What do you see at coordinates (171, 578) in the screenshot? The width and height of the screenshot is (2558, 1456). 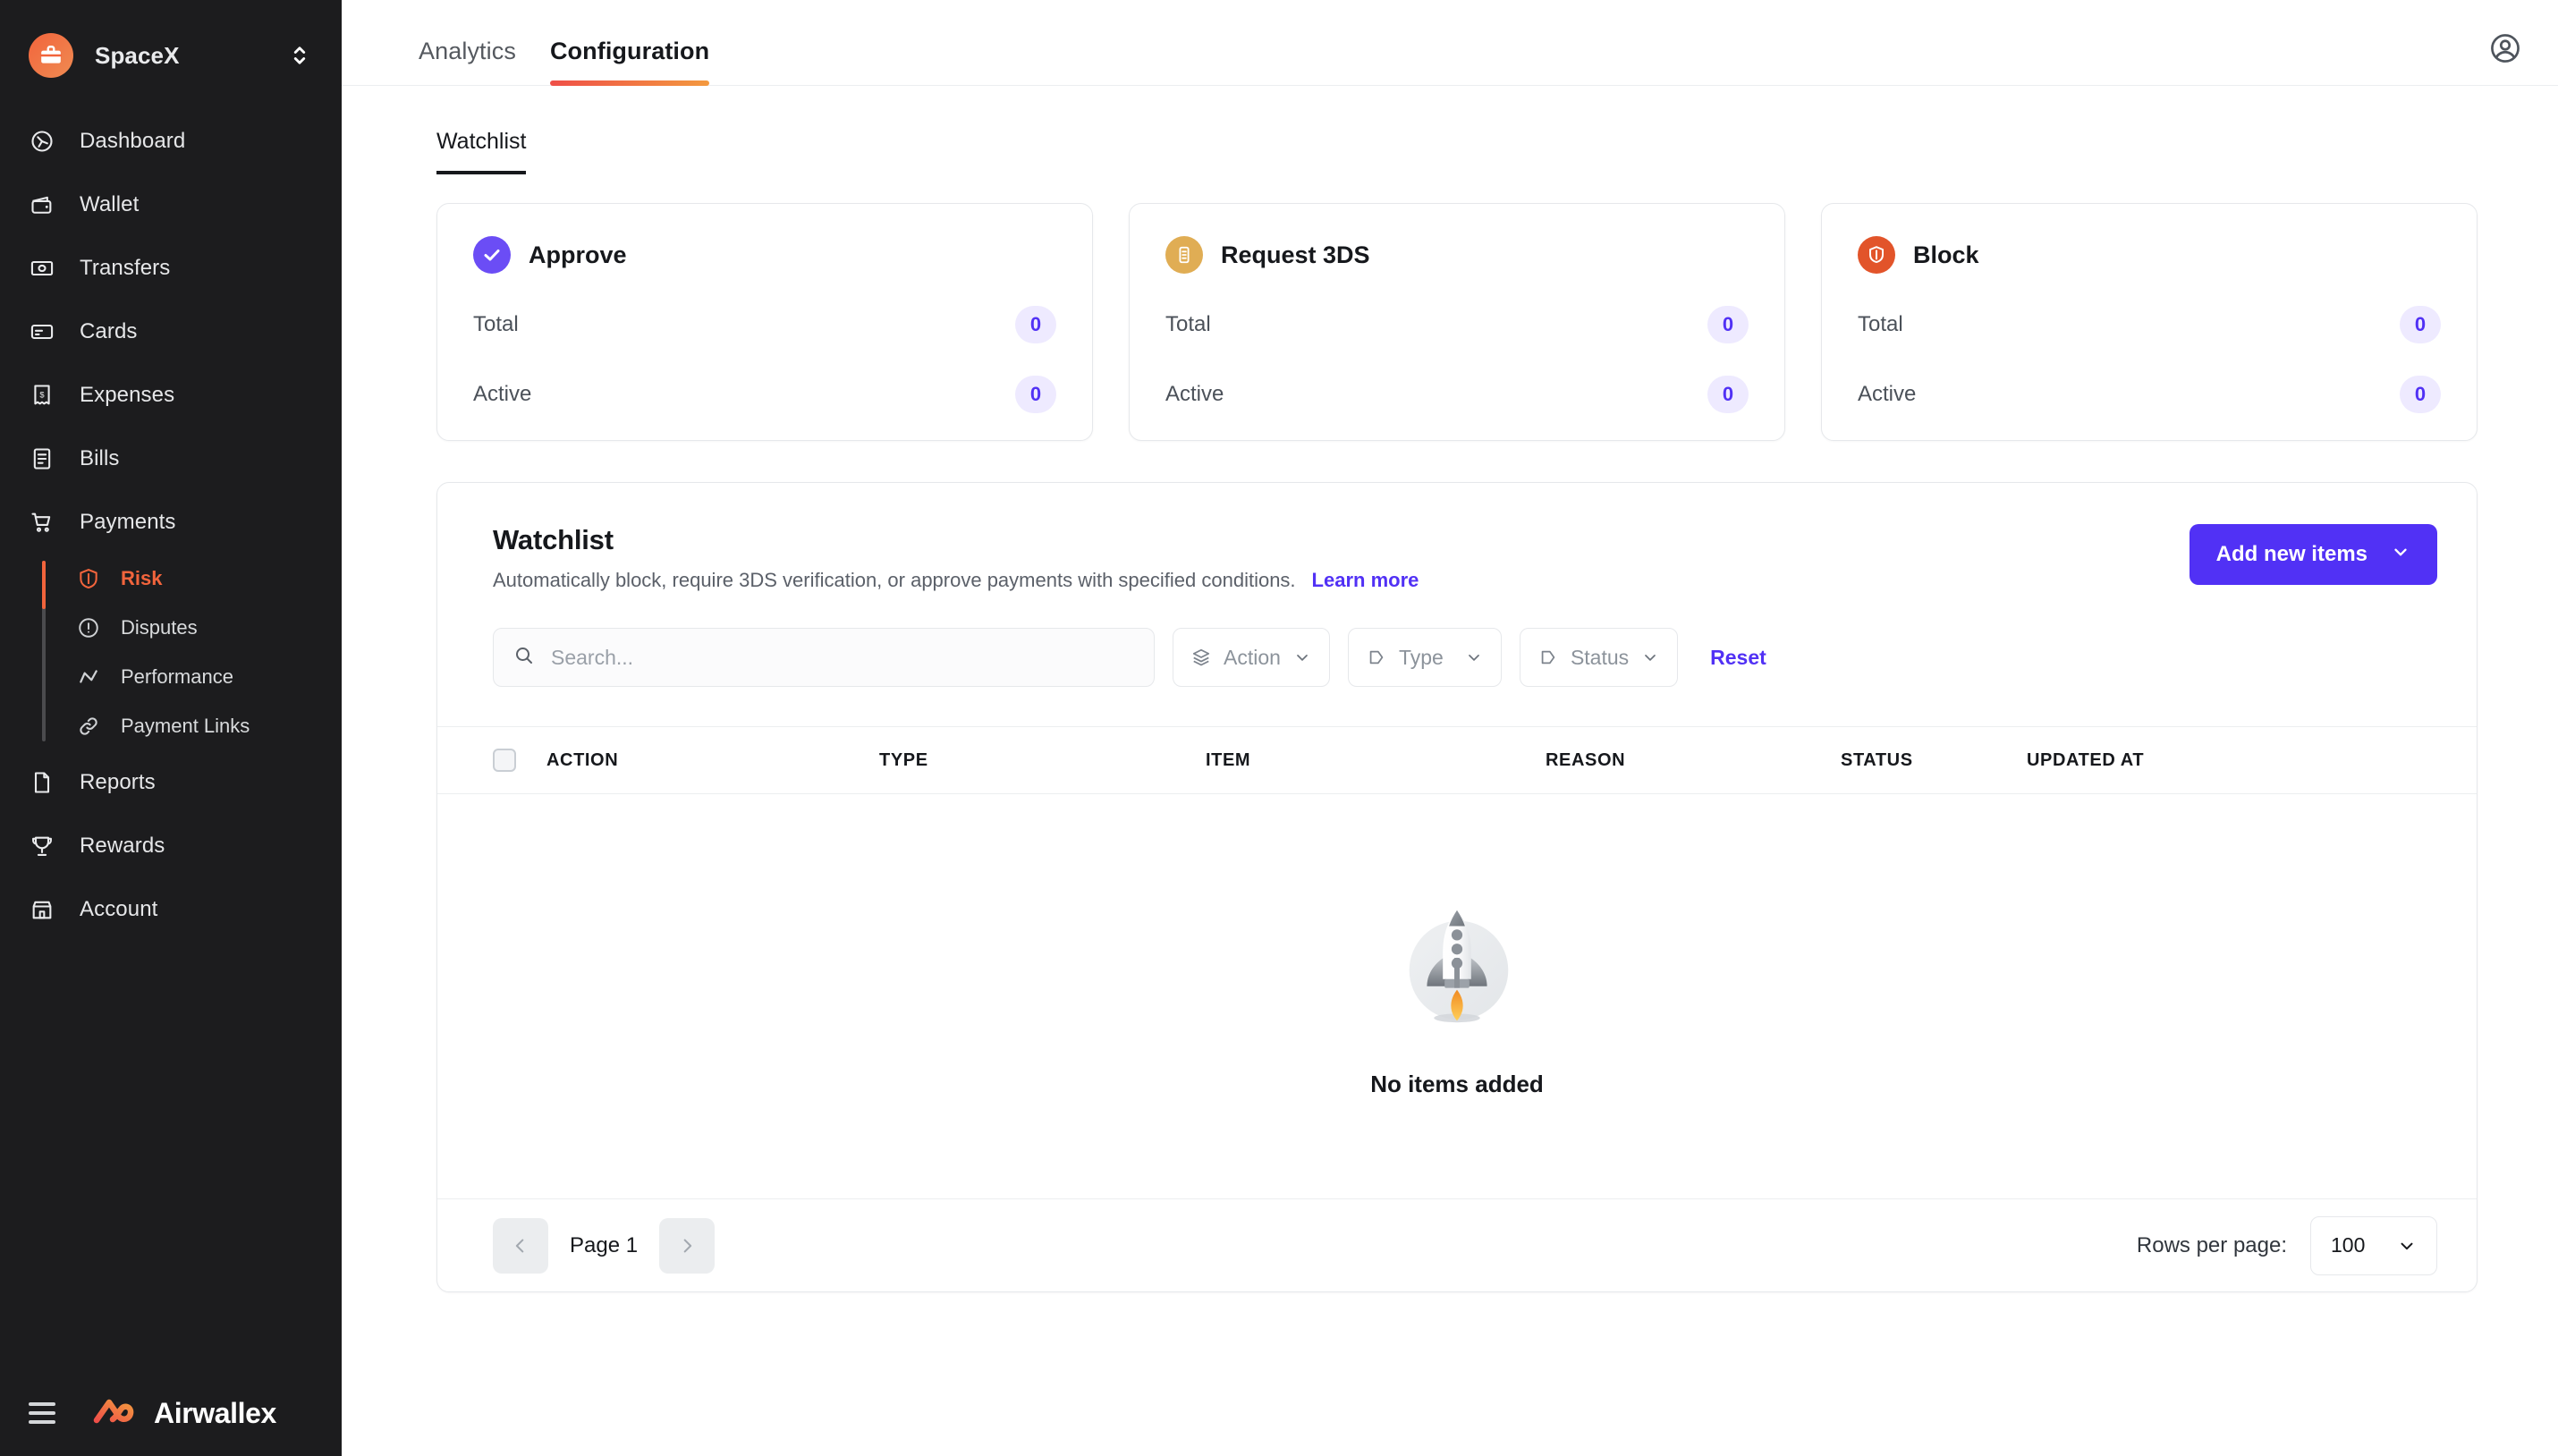 I see `sidebar-item-risk: Risk` at bounding box center [171, 578].